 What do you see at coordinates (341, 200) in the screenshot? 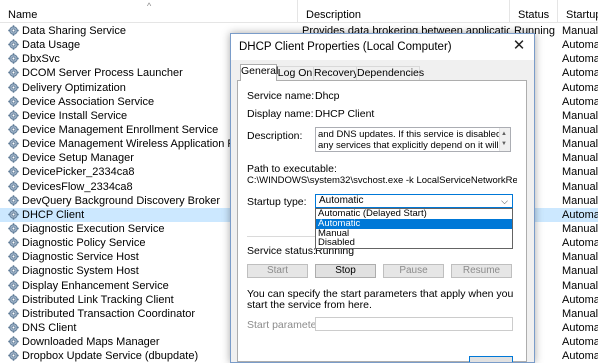
I see `startup-type-selected-value: Automatic` at bounding box center [341, 200].